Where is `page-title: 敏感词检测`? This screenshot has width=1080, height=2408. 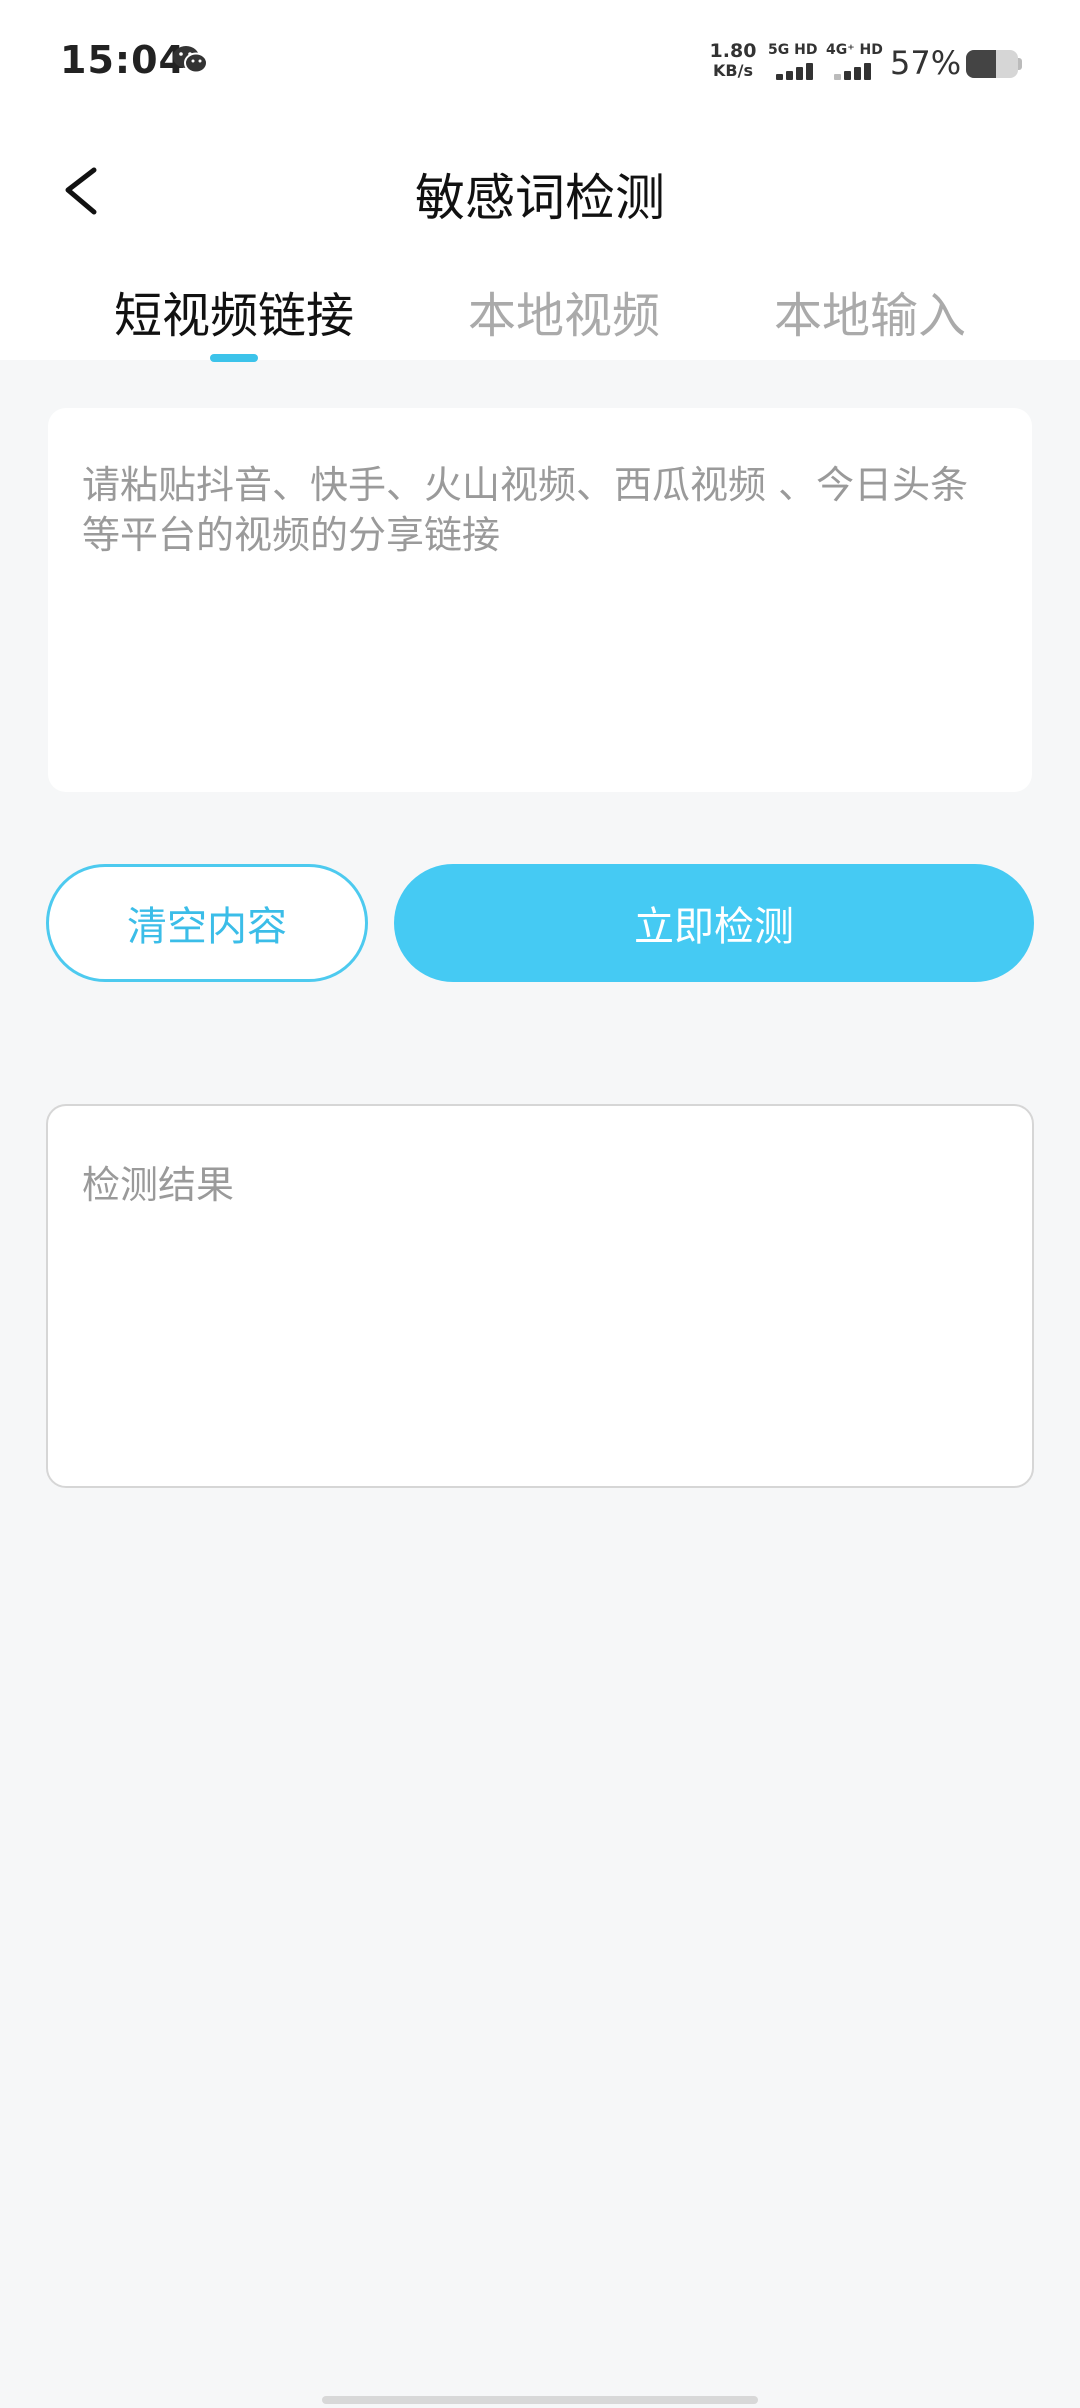
page-title: 敏感词检测 is located at coordinates (540, 198).